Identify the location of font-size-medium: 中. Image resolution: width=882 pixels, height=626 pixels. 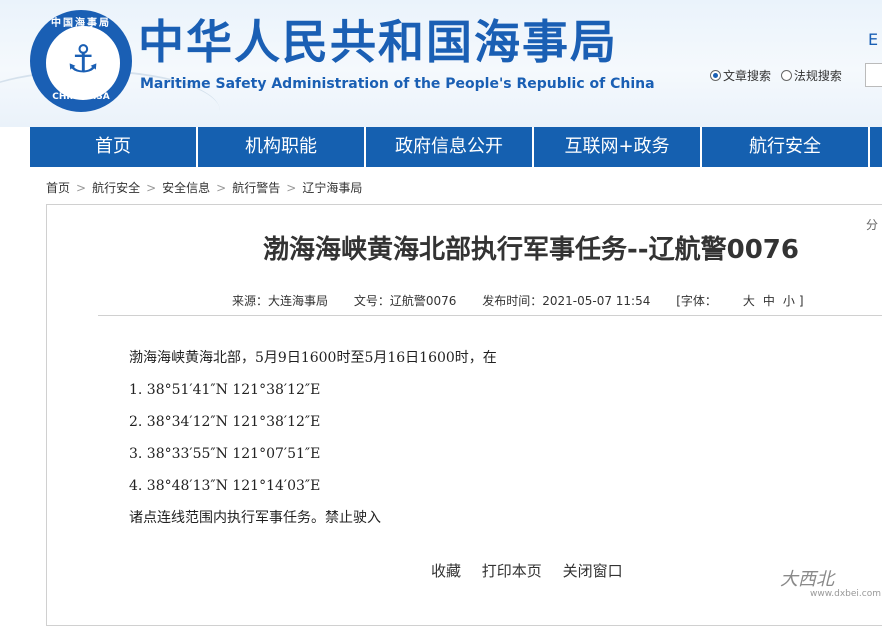
(769, 301).